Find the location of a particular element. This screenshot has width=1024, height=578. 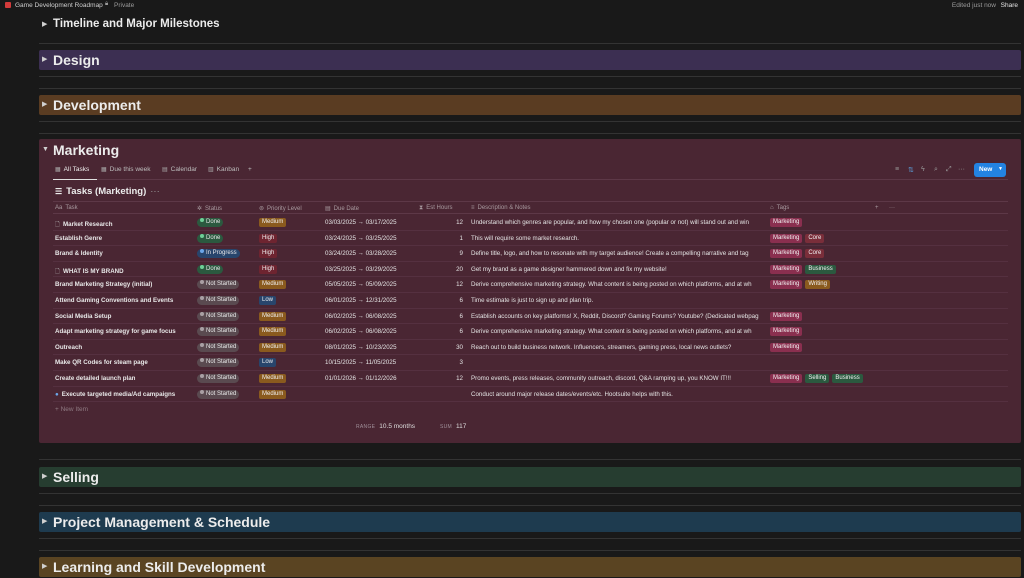

due-date-cell: 06/02/2025 → 06/08/2025 is located at coordinates (372, 316).